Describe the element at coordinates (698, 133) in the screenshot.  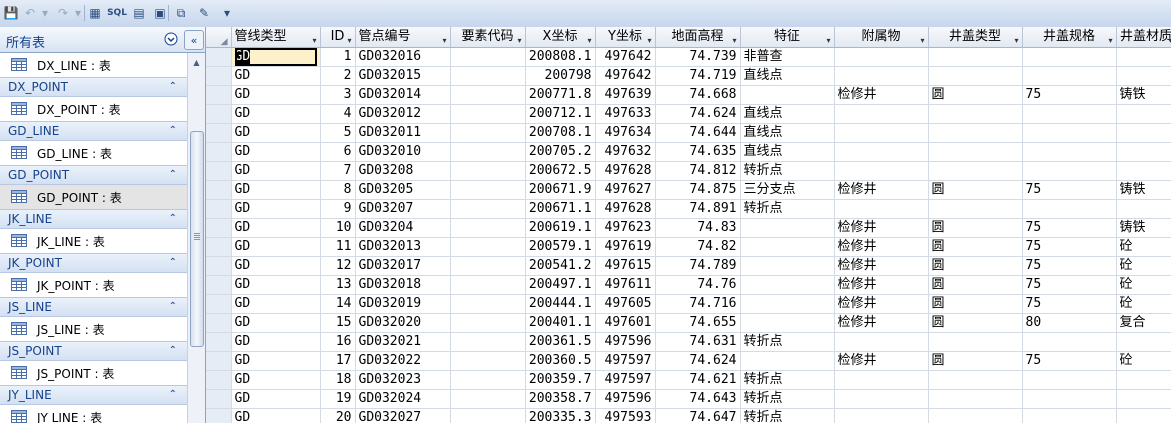
I see `table-cell: 74.644` at that location.